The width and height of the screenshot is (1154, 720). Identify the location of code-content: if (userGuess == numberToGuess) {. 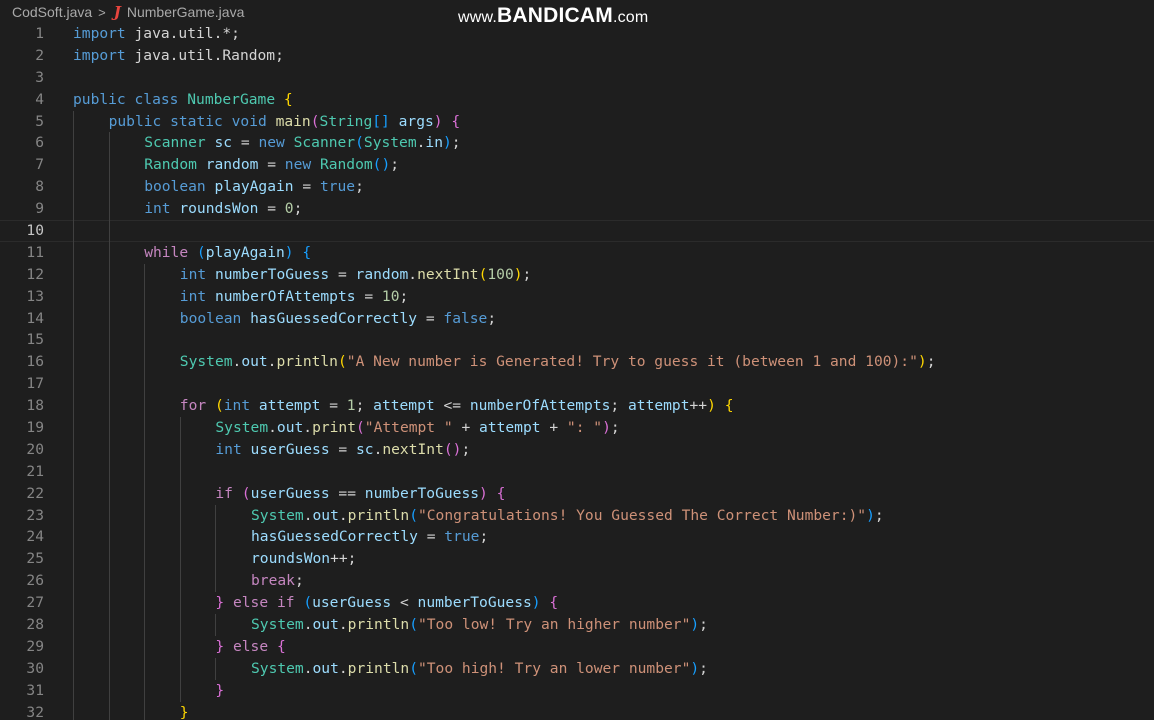
(360, 494).